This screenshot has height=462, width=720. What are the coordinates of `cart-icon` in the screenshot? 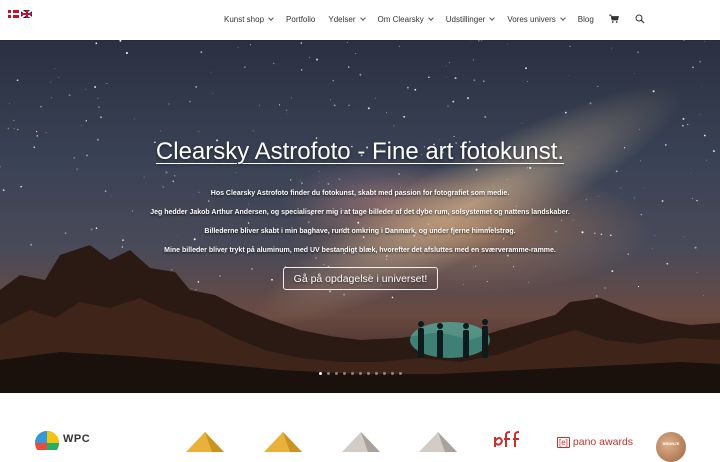 It's located at (613, 19).